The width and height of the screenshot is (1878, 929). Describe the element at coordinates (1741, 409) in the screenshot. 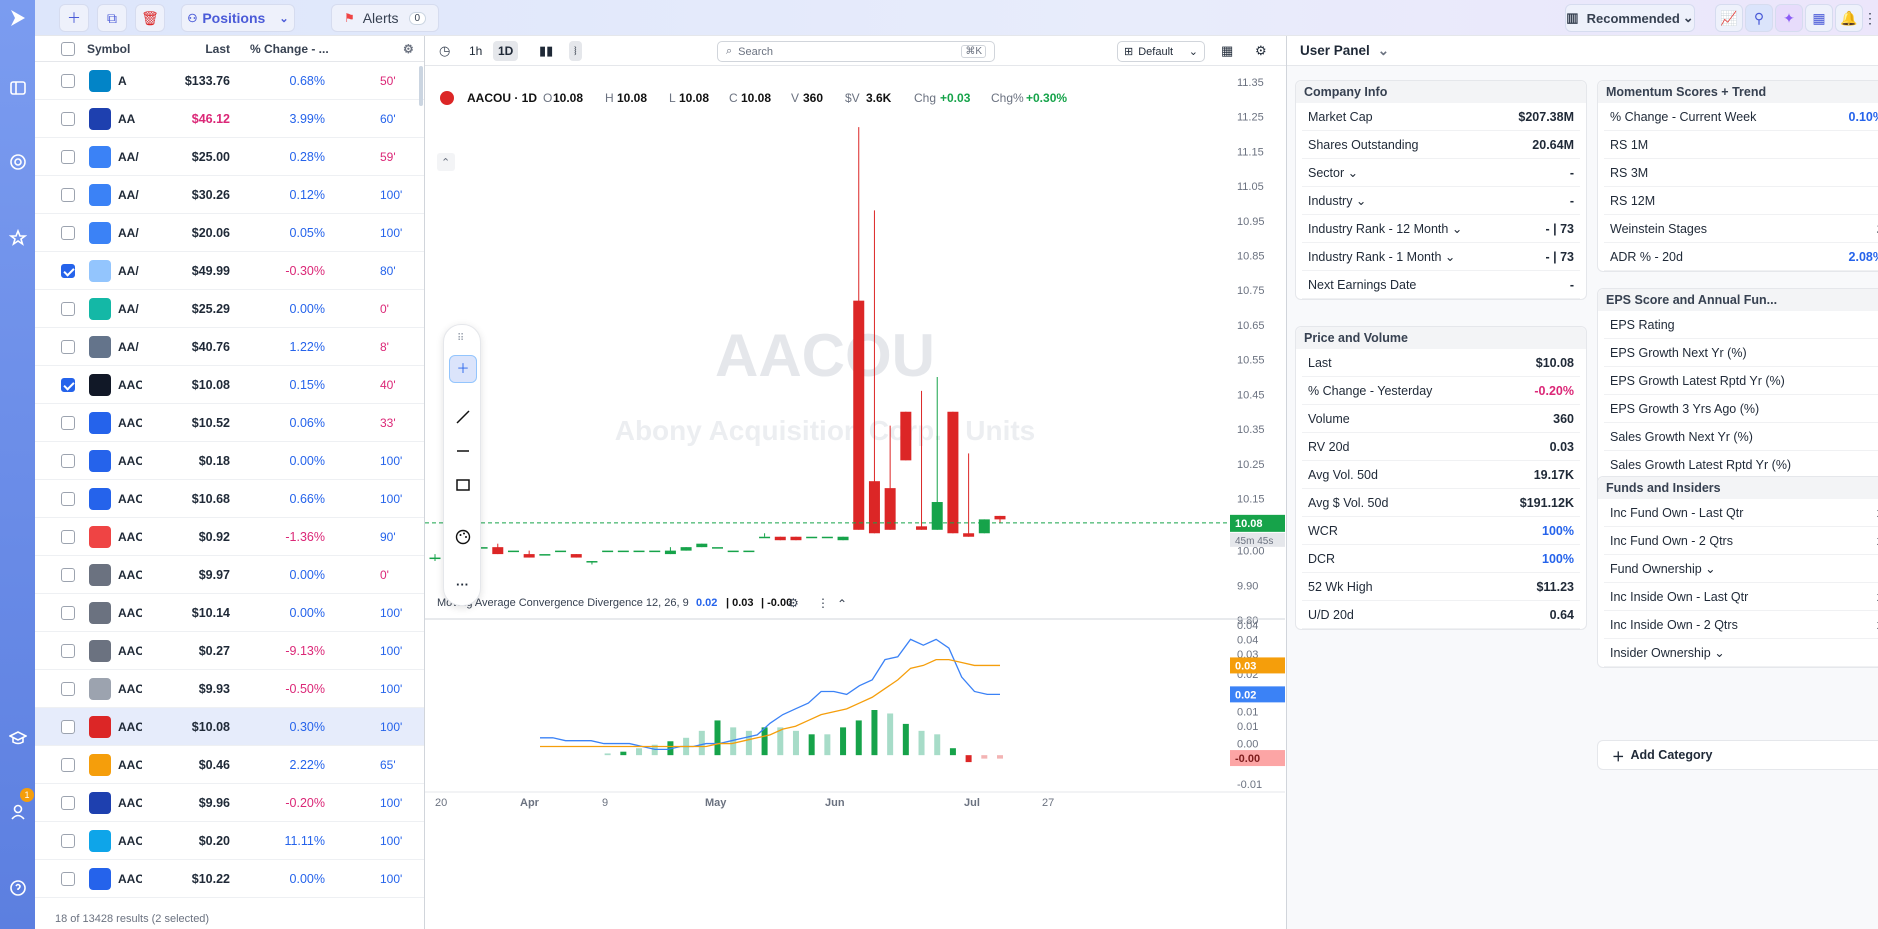

I see `metric-row: EPS Growth 3 Yrs Ago (%)-` at that location.